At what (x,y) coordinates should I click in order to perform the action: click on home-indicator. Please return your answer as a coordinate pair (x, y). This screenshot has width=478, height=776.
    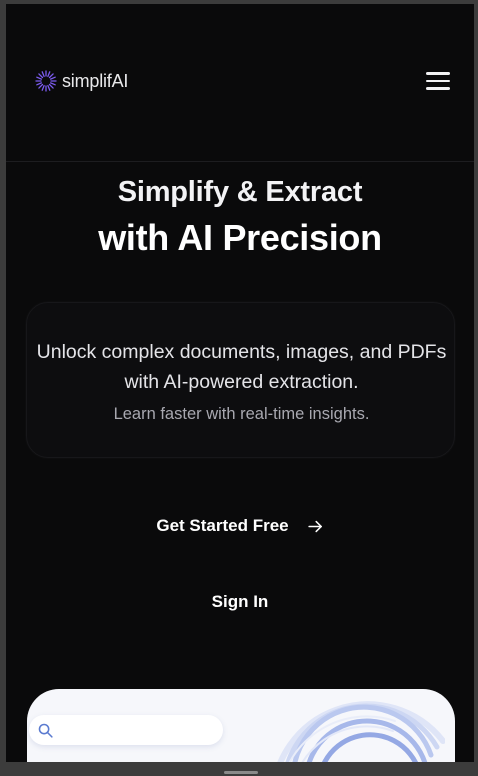
    Looking at the image, I should click on (241, 772).